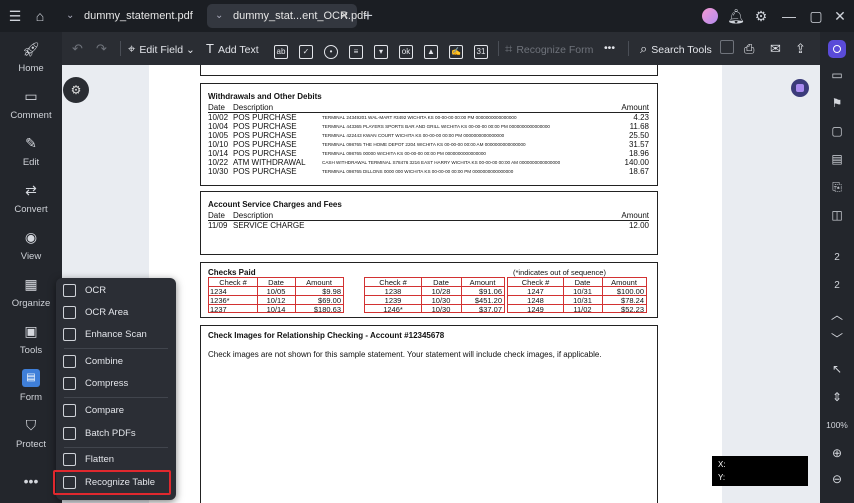 The height and width of the screenshot is (503, 854). Describe the element at coordinates (549, 48) in the screenshot. I see `recognize-form-button: ⌗ Recognize Form` at that location.